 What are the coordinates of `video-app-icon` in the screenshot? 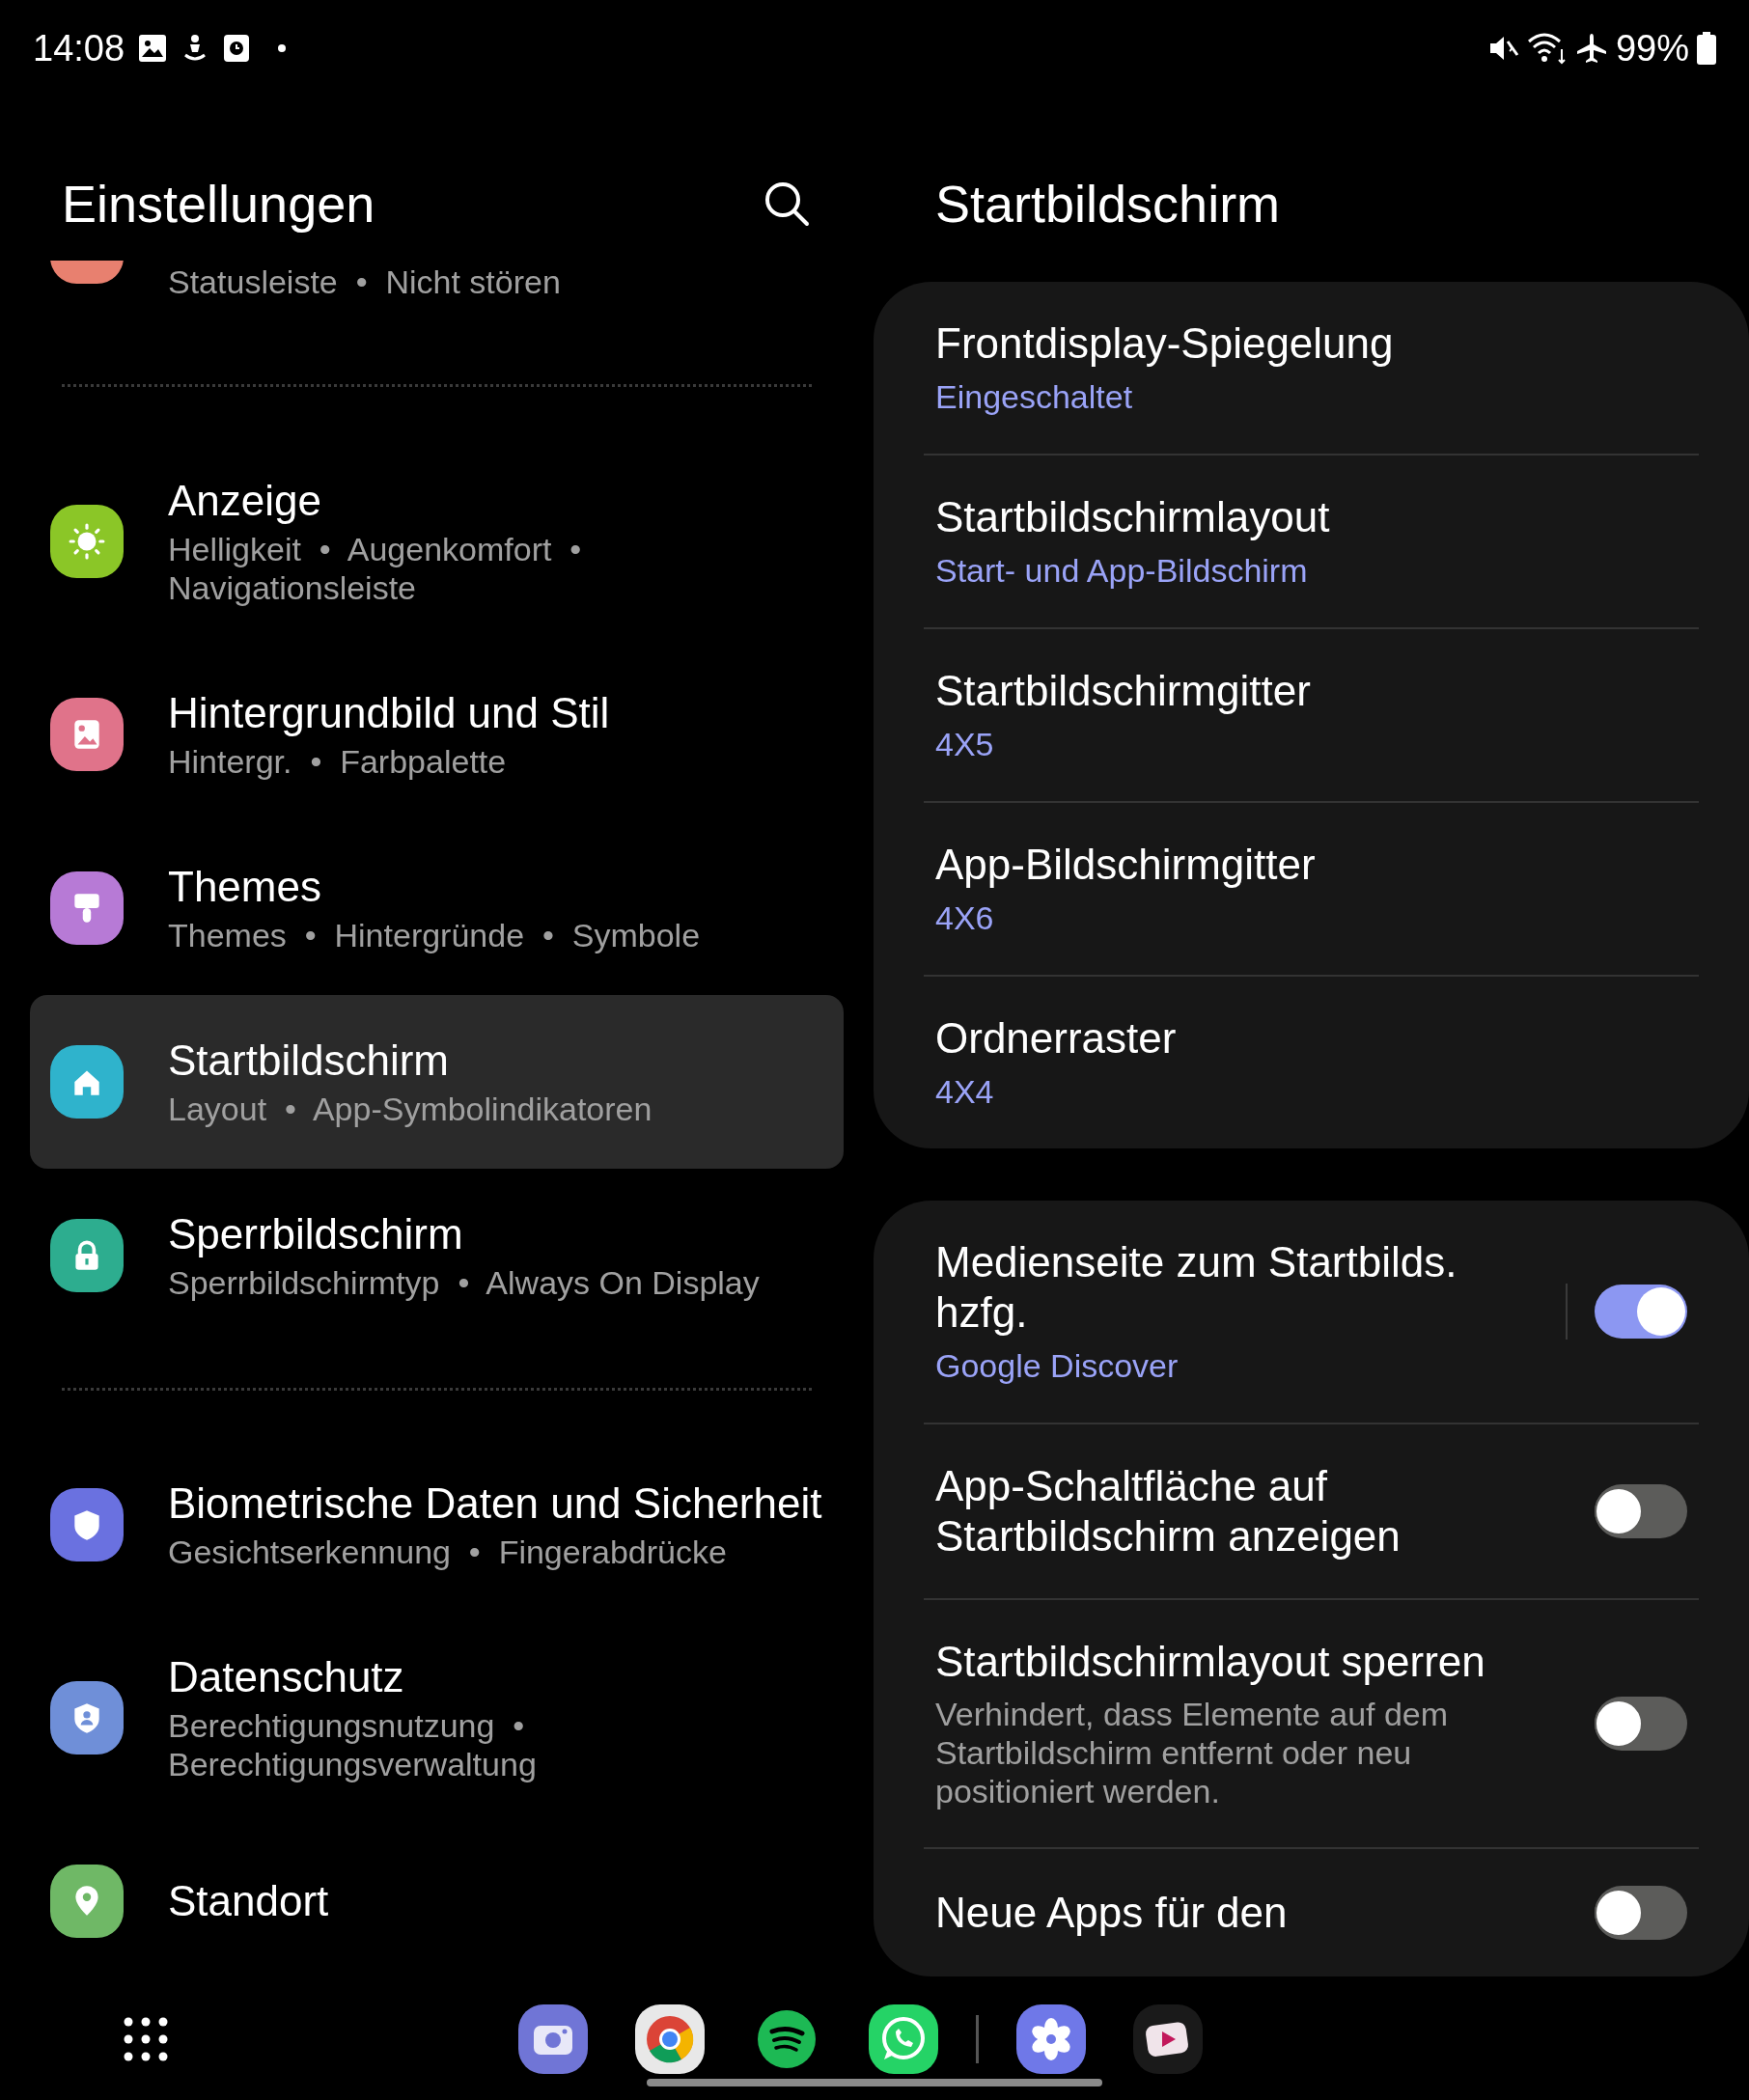 It's located at (1168, 2039).